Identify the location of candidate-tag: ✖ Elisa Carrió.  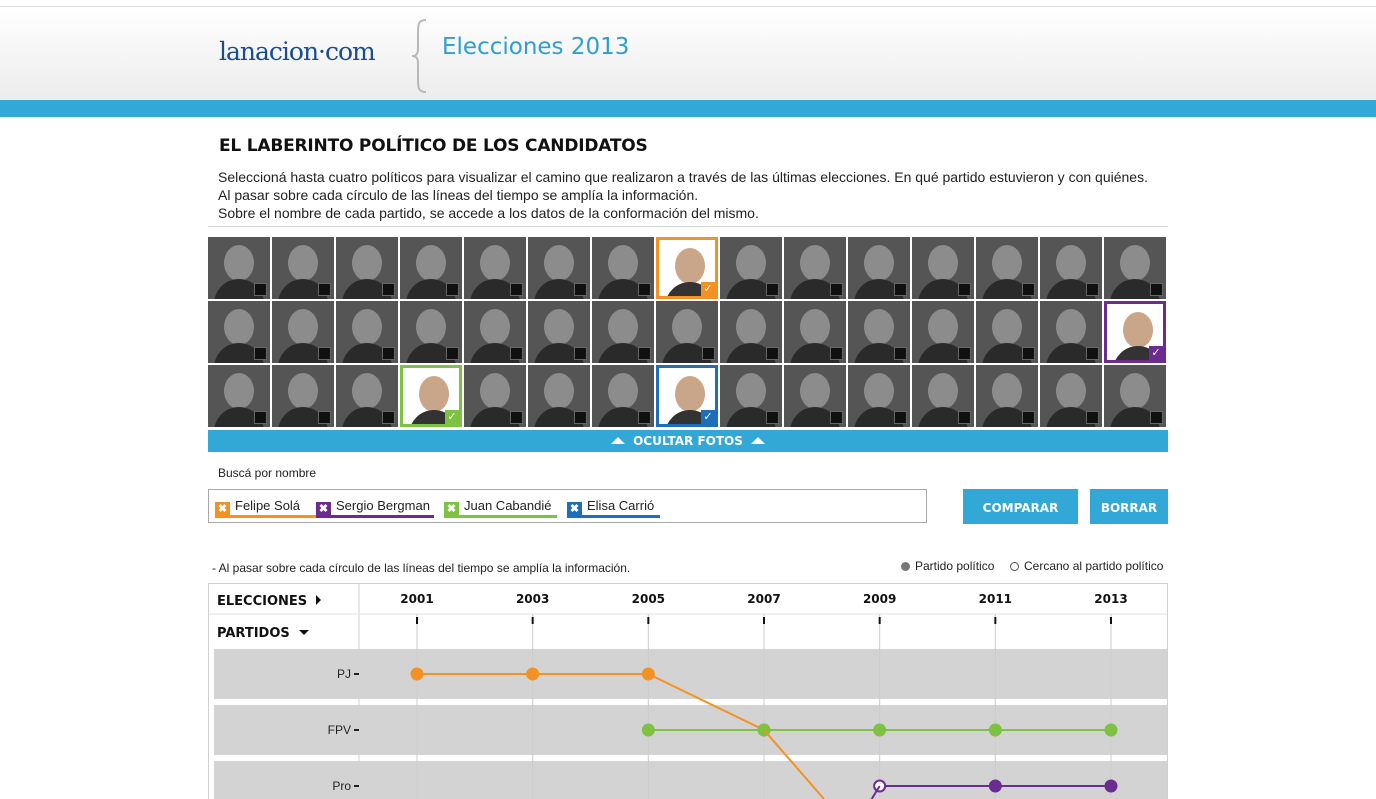
(613, 508).